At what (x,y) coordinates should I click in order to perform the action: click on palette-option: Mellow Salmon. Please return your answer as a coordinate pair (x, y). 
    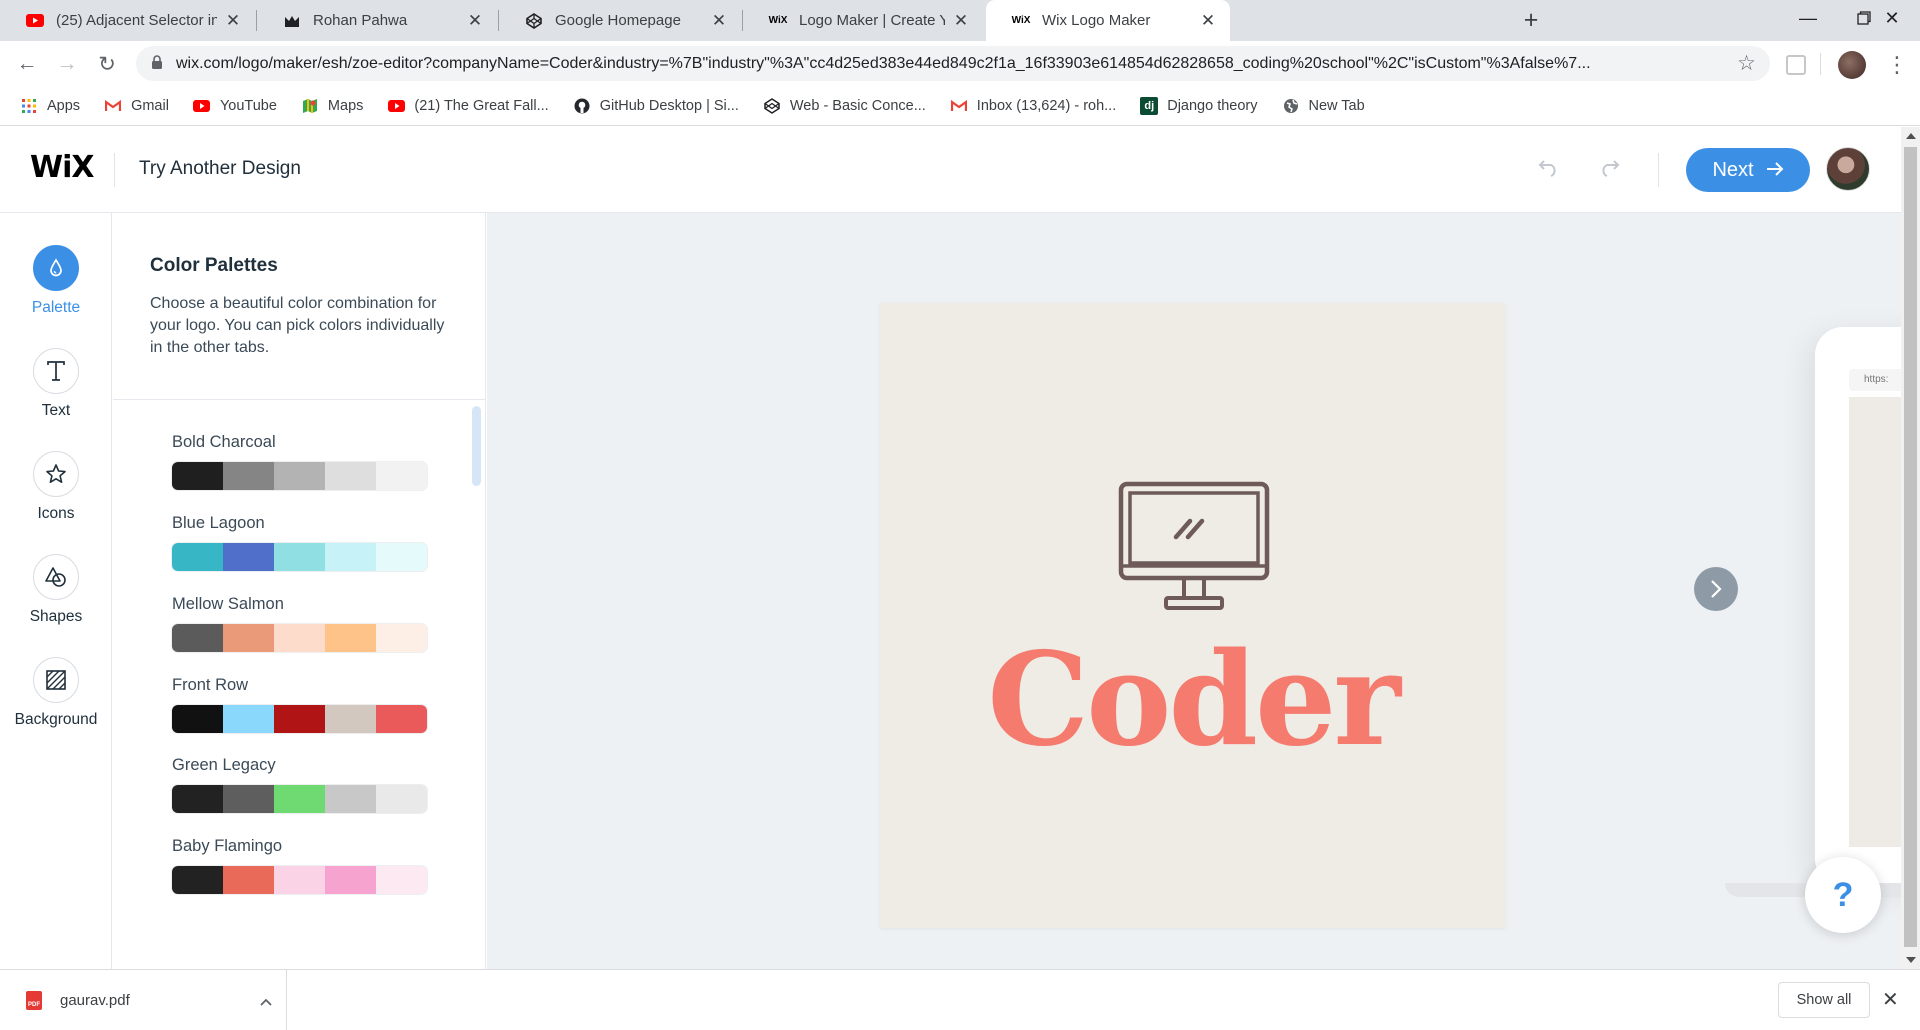
    Looking at the image, I should click on (299, 623).